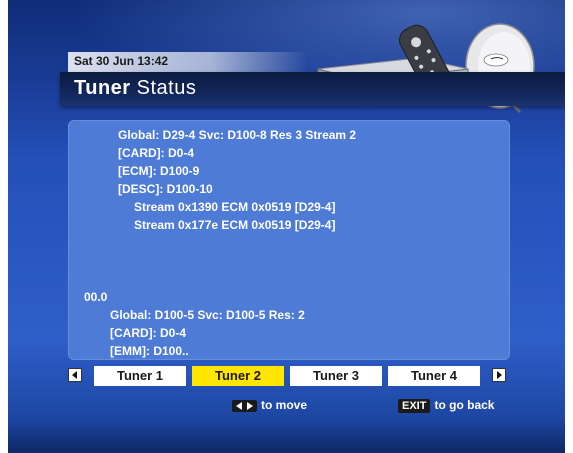 The height and width of the screenshot is (453, 573). I want to click on status-line: [EMM]: D100.., so click(149, 351).